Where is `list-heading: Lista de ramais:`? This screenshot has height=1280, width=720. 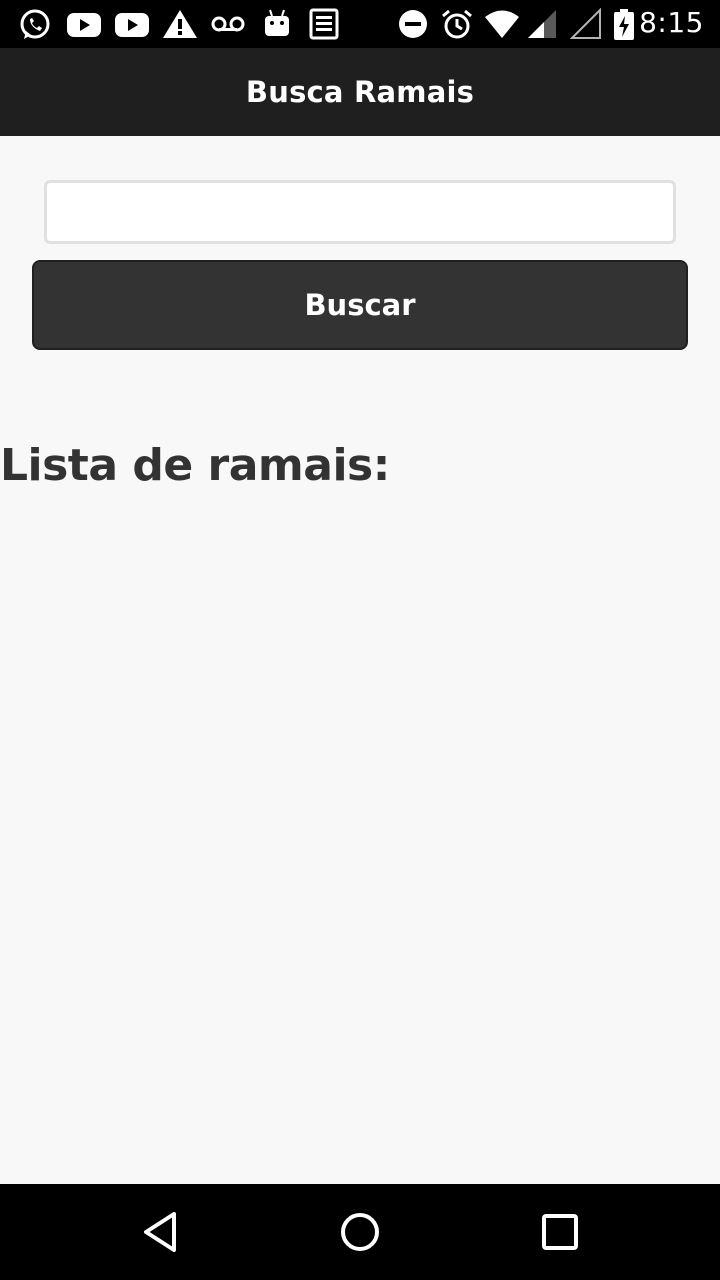
list-heading: Lista de ramais: is located at coordinates (195, 465).